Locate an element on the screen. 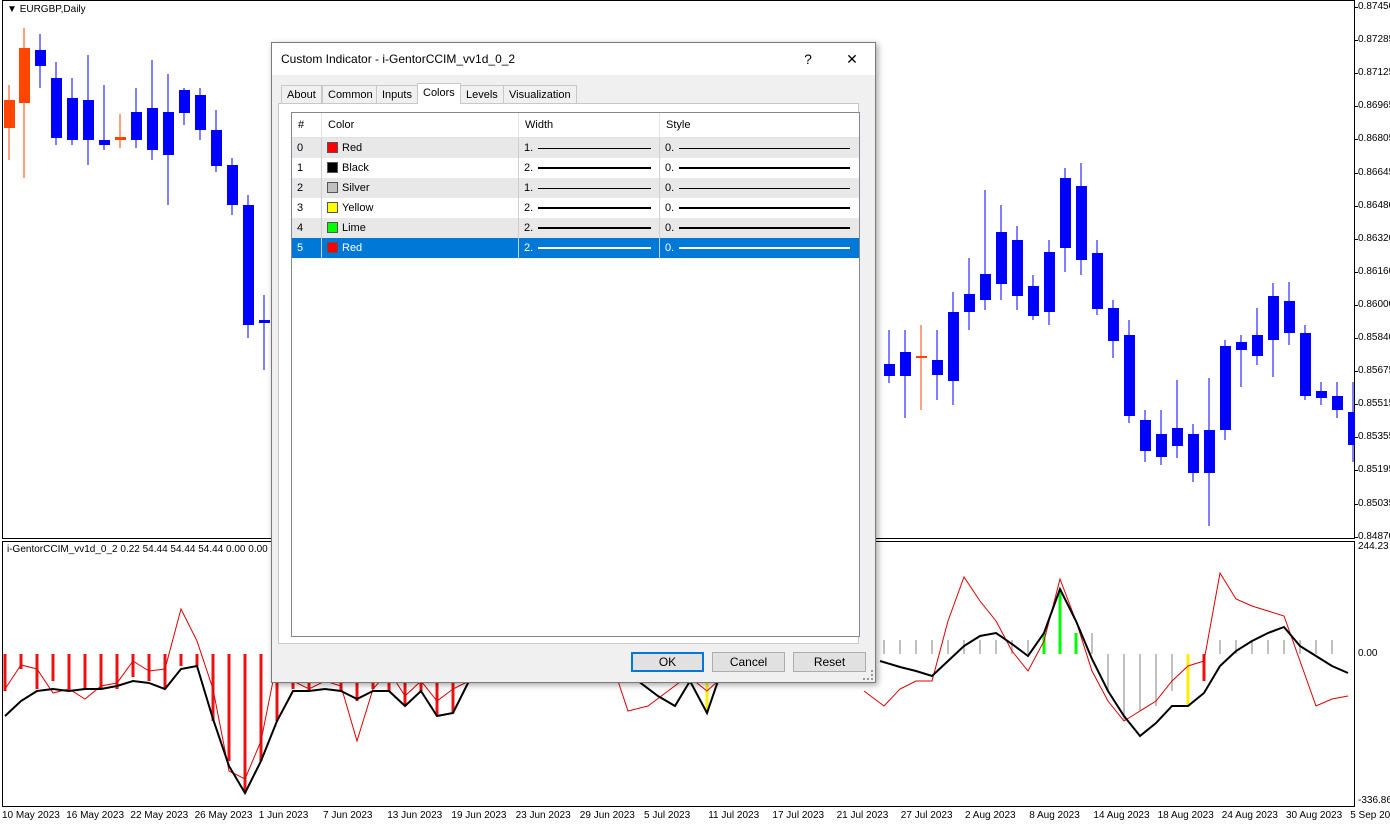  price-tick: 0.85035 is located at coordinates (1374, 503).